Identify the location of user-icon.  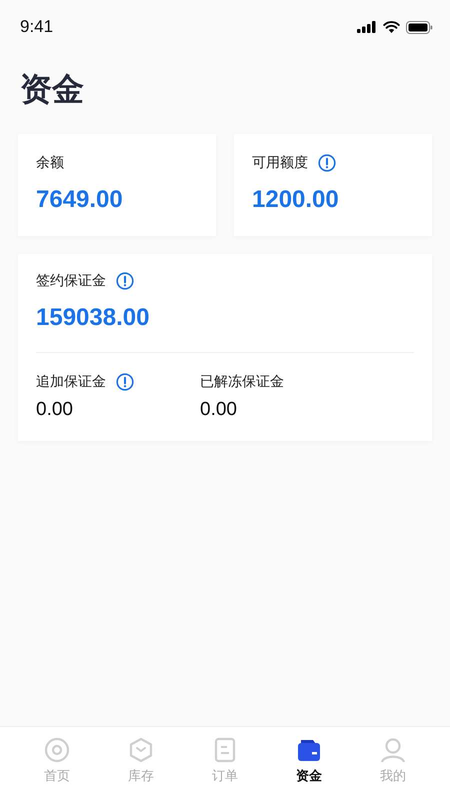
(393, 750).